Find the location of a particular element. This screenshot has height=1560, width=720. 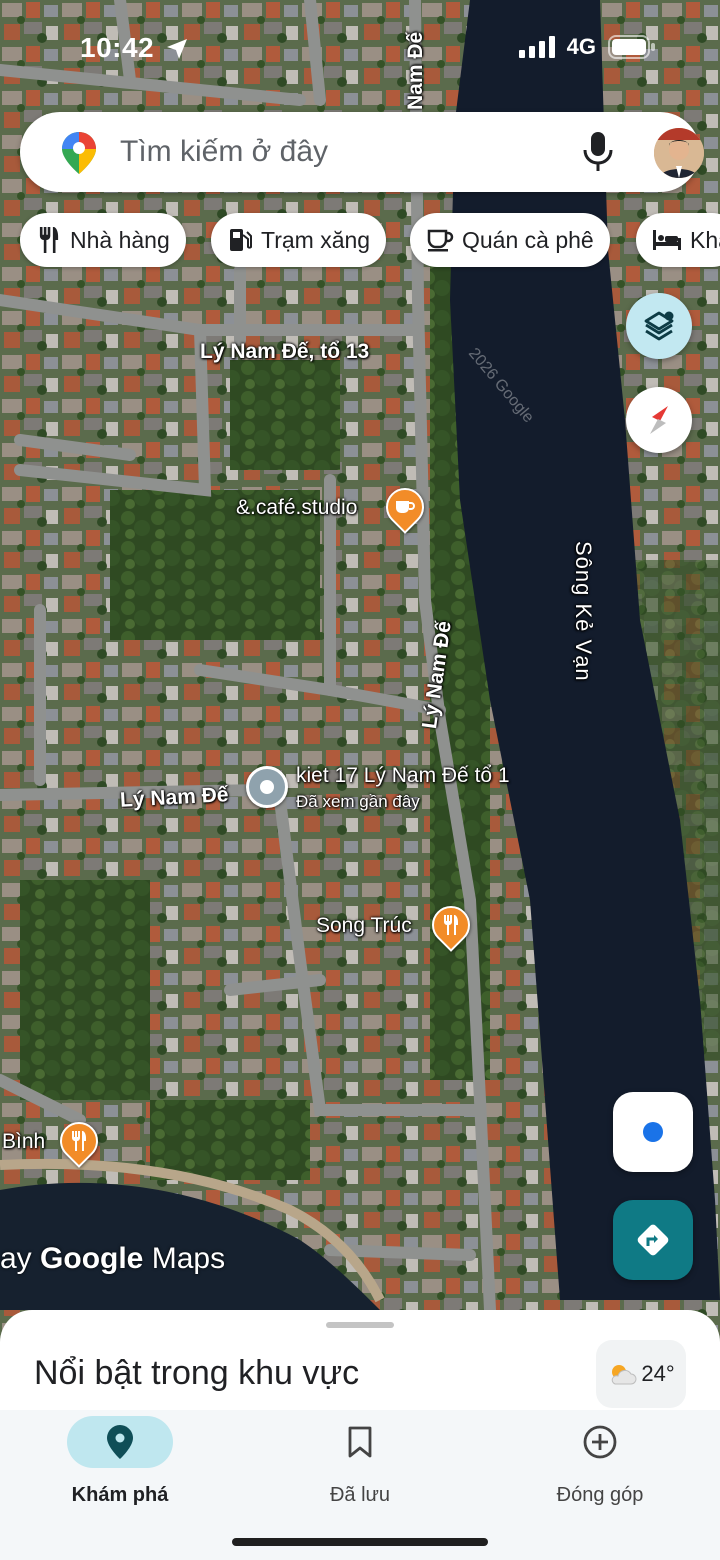

google-maps-watermark: ay Google Maps is located at coordinates (112, 1259).